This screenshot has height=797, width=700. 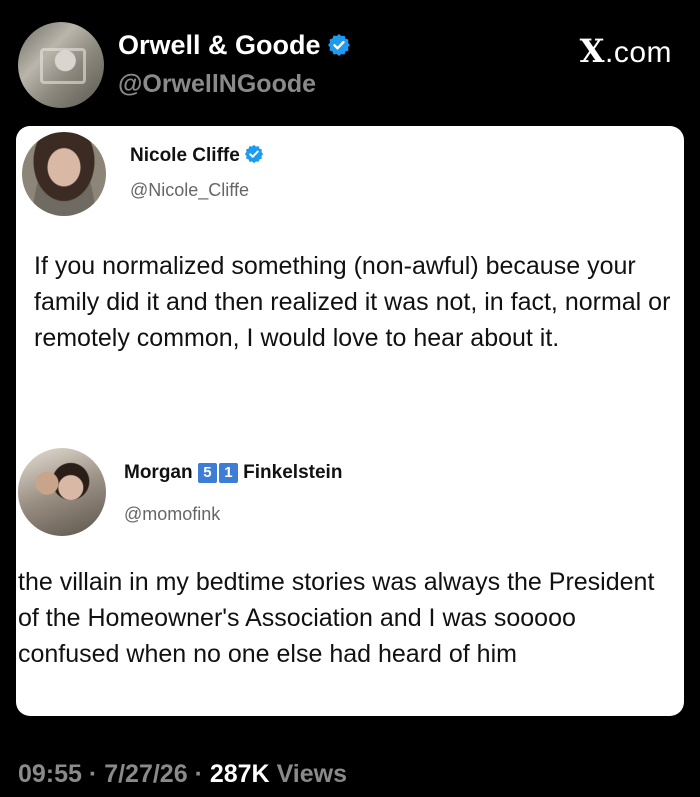 I want to click on quoted-author-name: Nicole Cliffe, so click(x=185, y=155).